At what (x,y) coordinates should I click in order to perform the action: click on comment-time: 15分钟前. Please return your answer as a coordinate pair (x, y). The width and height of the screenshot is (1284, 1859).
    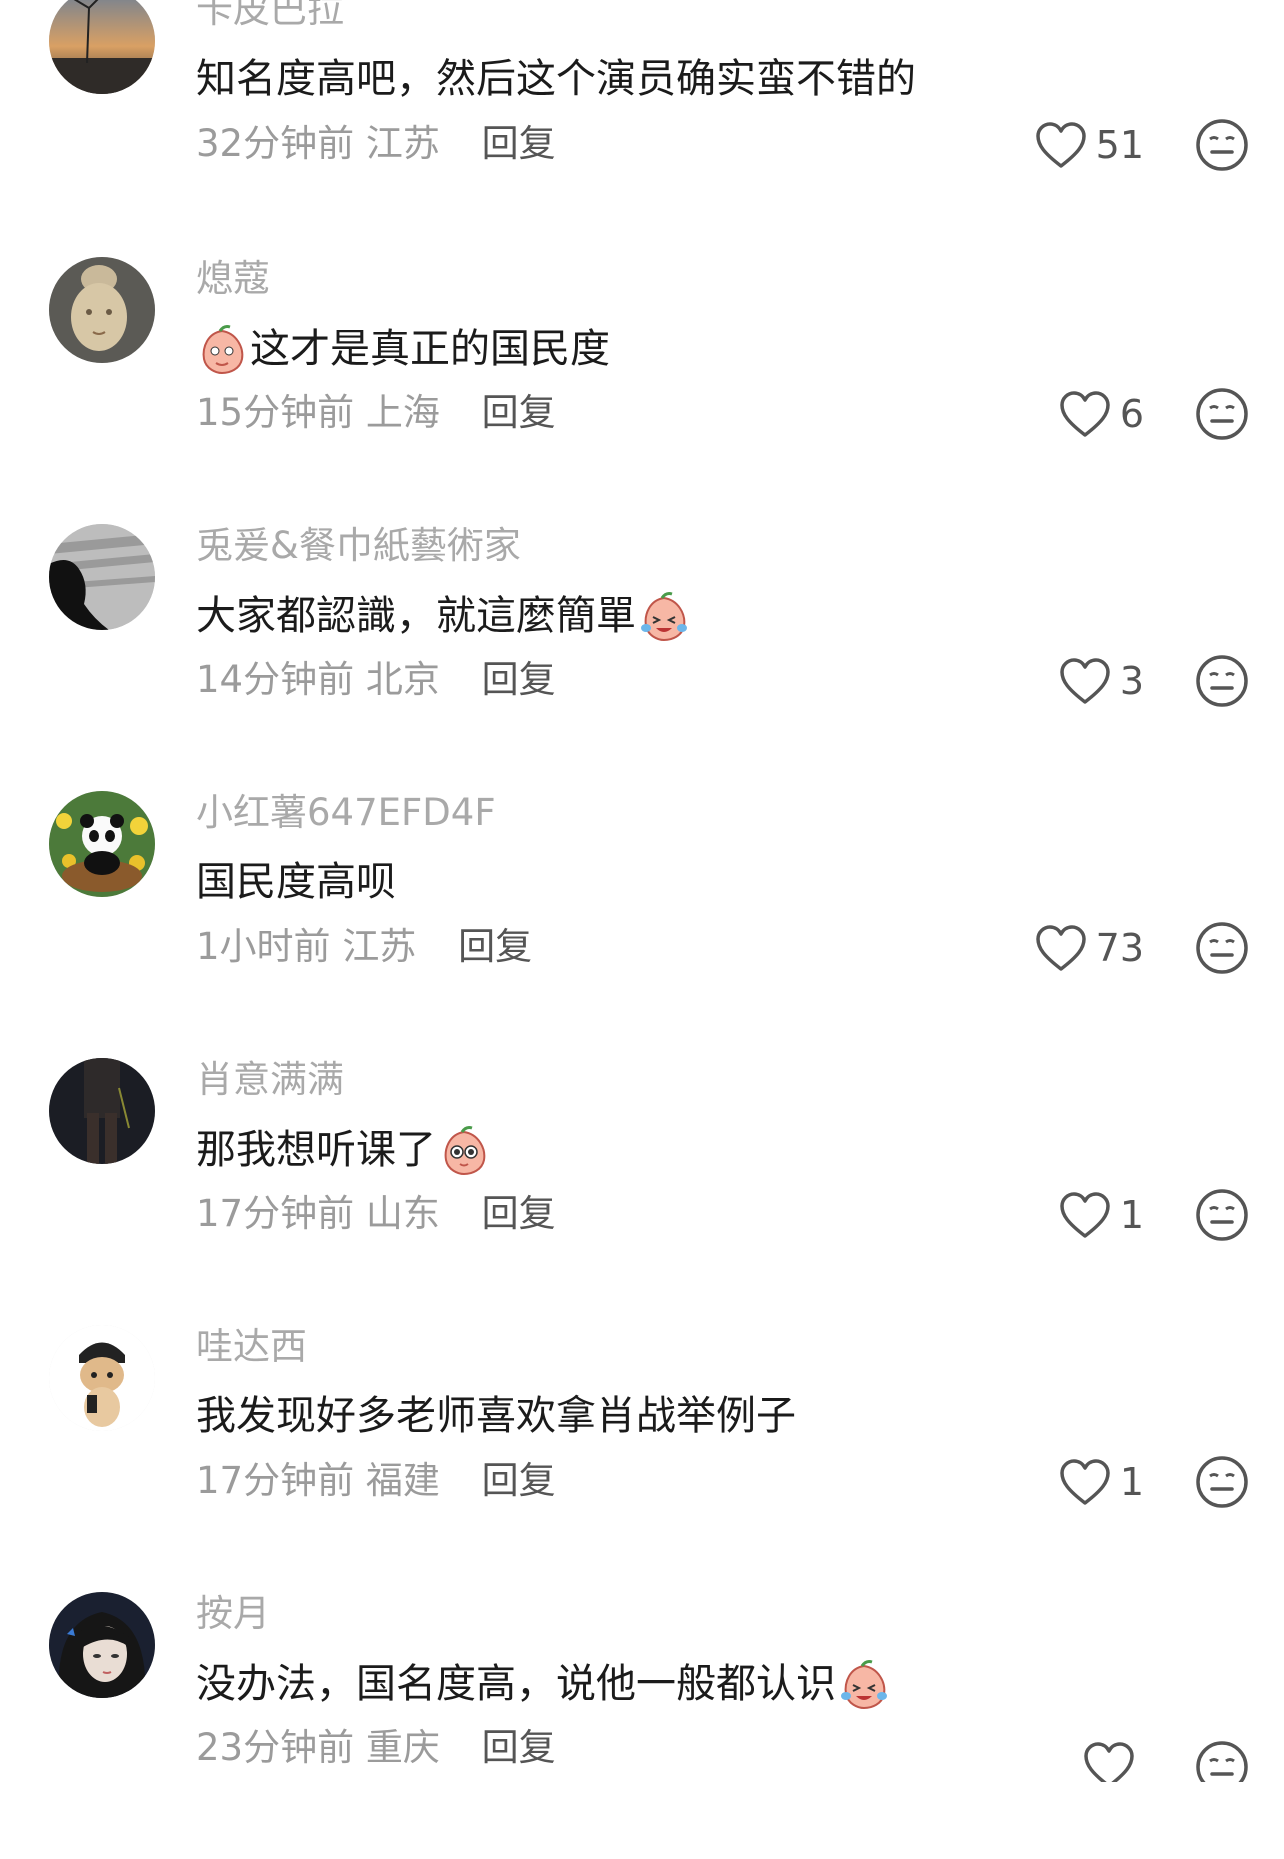
    Looking at the image, I should click on (275, 412).